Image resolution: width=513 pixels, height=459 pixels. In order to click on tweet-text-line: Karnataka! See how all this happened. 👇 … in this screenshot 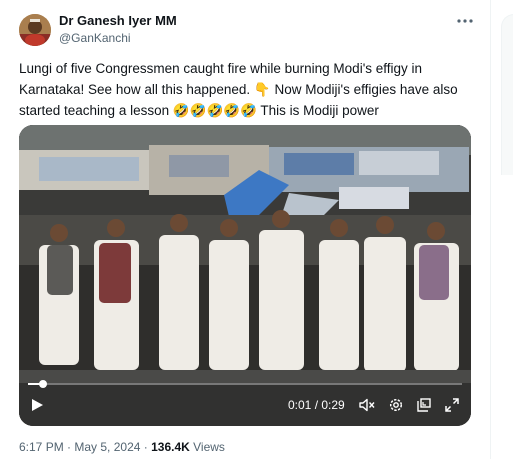, I will do `click(238, 89)`.